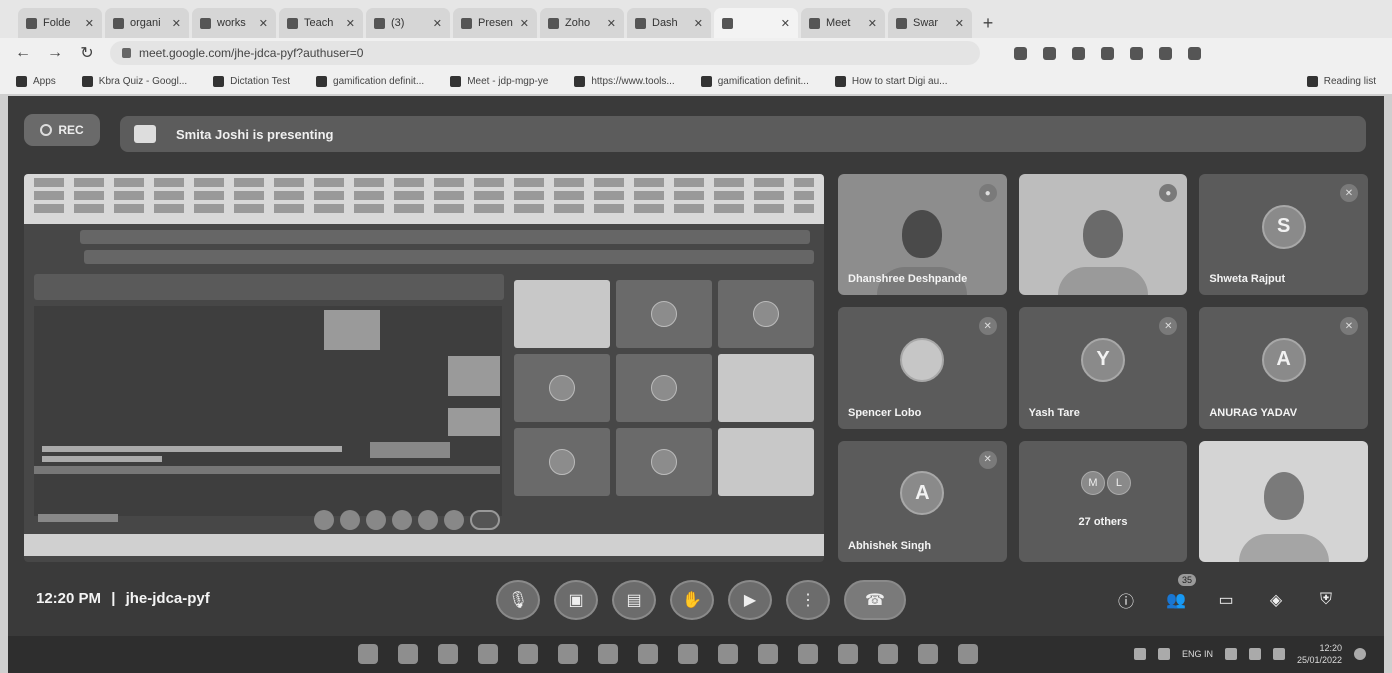 Image resolution: width=1392 pixels, height=673 pixels. What do you see at coordinates (750, 600) in the screenshot?
I see `present-button: ▶` at bounding box center [750, 600].